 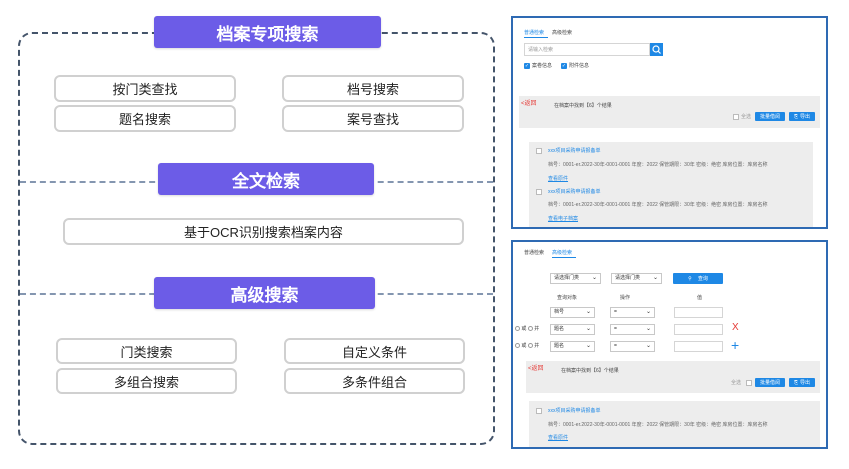 What do you see at coordinates (563, 219) in the screenshot?
I see `view-electronic-link: 查看电子档案` at bounding box center [563, 219].